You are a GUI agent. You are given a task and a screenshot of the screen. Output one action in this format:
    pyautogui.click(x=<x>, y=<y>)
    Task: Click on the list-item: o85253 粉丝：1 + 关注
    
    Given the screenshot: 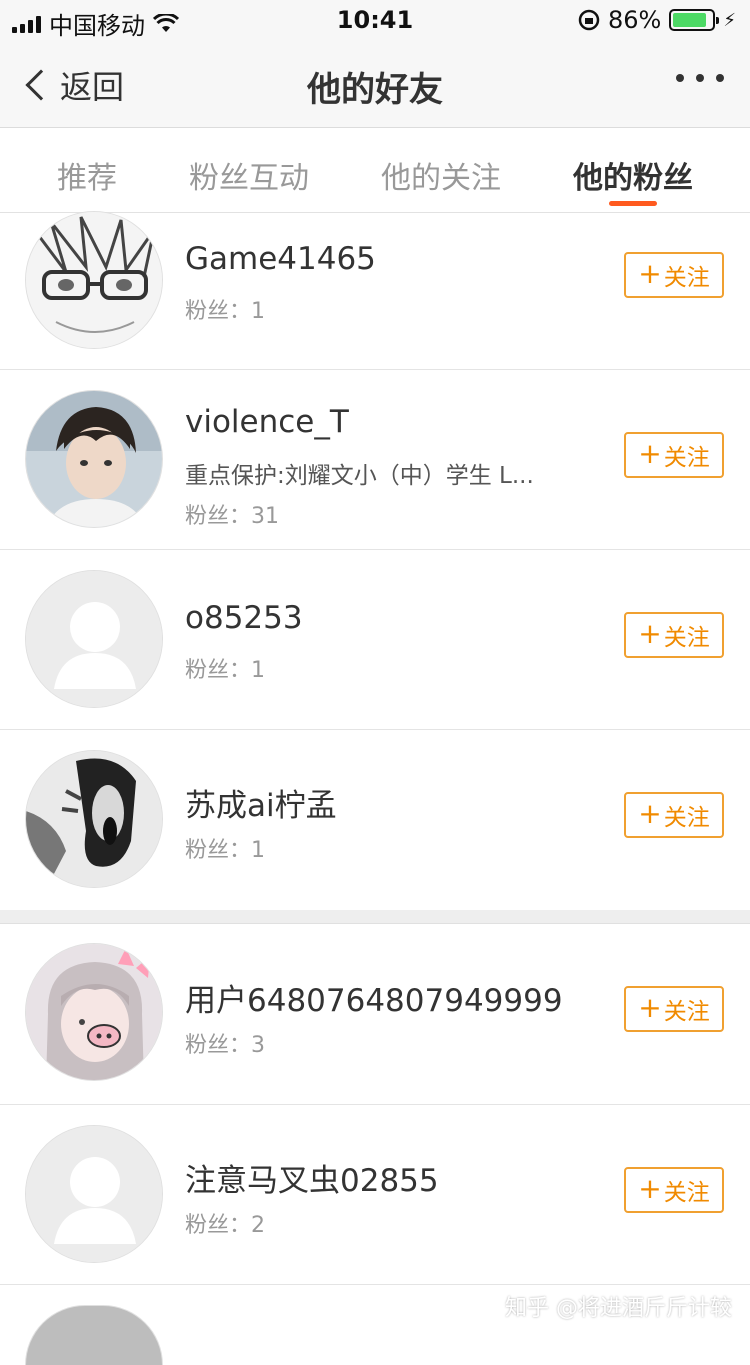 What is the action you would take?
    pyautogui.click(x=375, y=640)
    